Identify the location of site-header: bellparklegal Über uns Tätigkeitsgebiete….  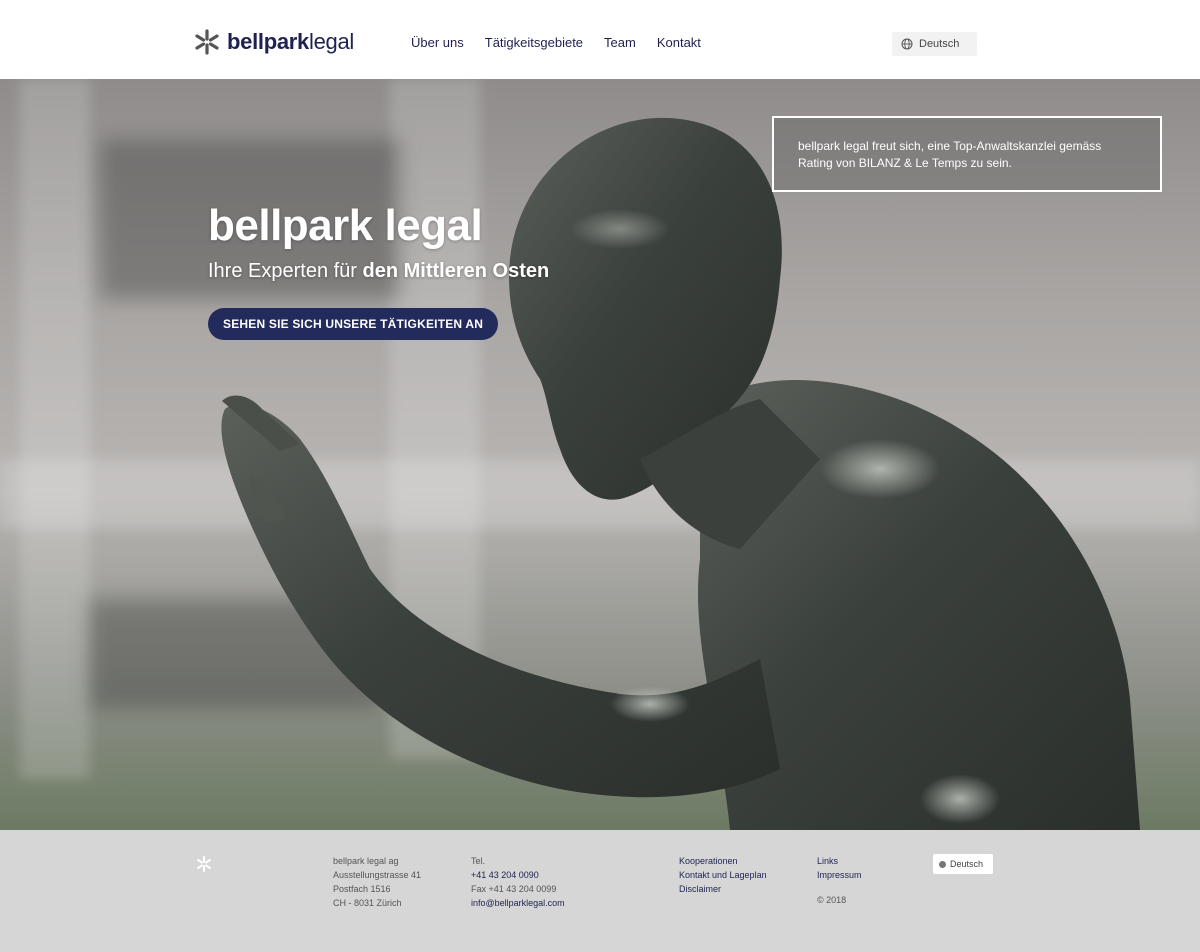
(600, 39).